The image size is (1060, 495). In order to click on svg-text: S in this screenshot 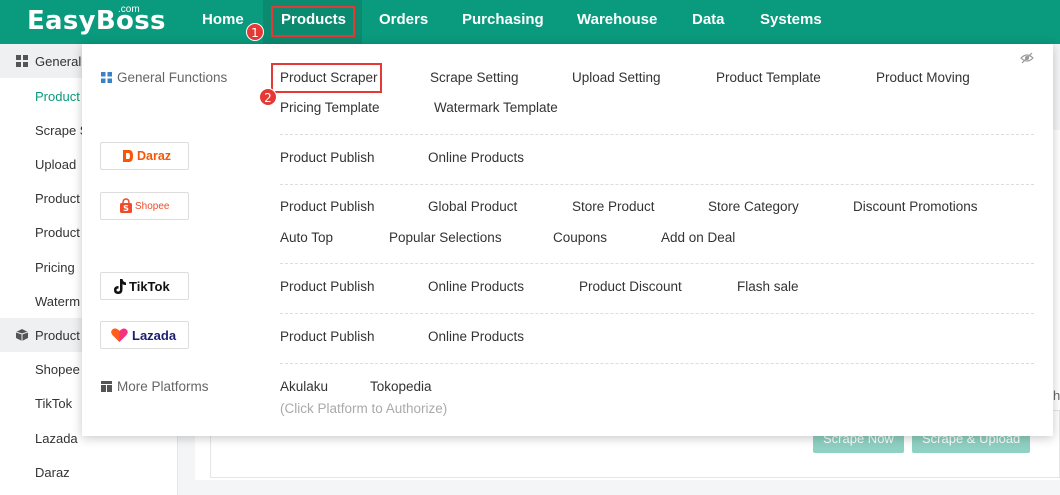, I will do `click(126, 208)`.